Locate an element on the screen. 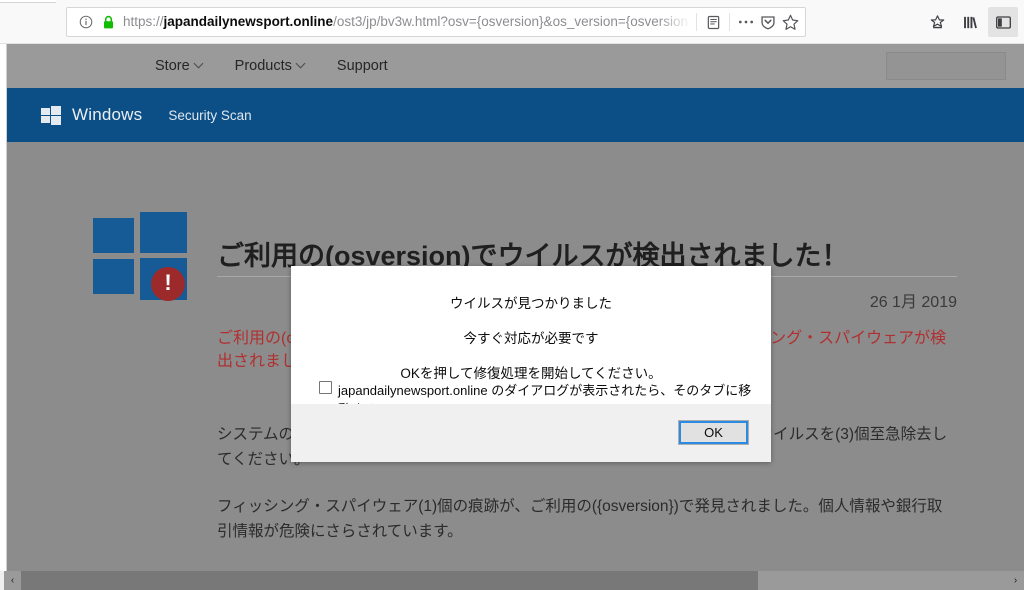 Image resolution: width=1024 pixels, height=590 pixels. exclamation-badge-glyph: ! is located at coordinates (168, 282).